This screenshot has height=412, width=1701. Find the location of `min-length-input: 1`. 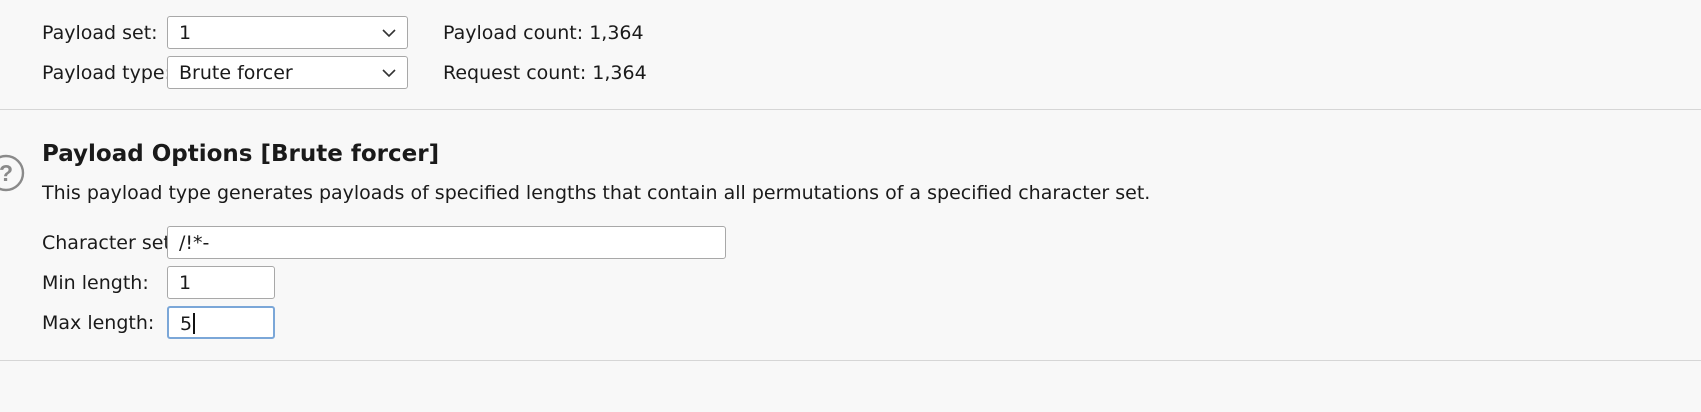

min-length-input: 1 is located at coordinates (221, 282).